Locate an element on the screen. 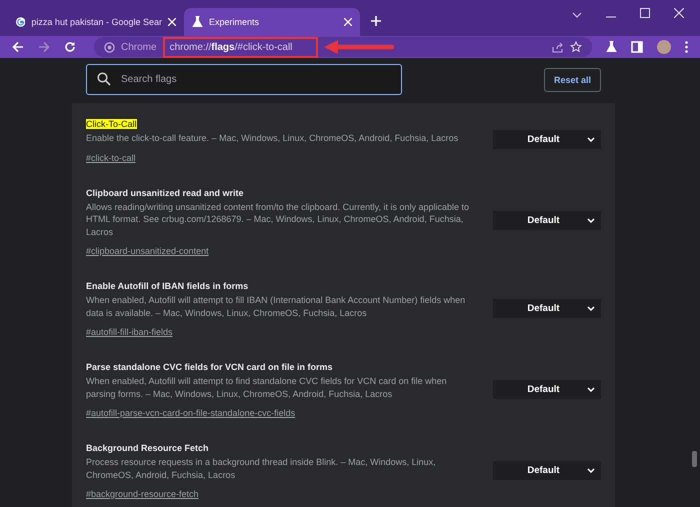 The image size is (700, 507). reload-icon is located at coordinates (70, 47).